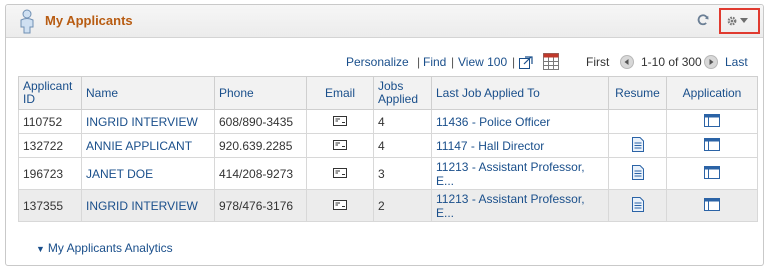 Image resolution: width=769 pixels, height=272 pixels. What do you see at coordinates (50, 93) in the screenshot?
I see `col-applicant-id: Applicant ID` at bounding box center [50, 93].